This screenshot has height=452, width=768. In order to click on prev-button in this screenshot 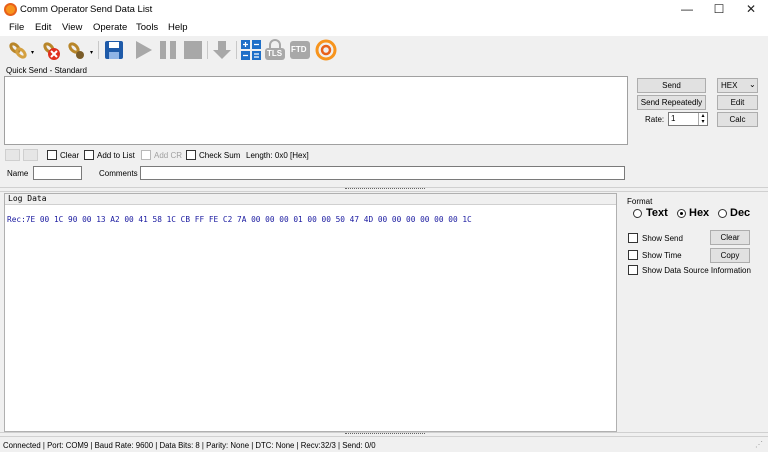, I will do `click(12, 155)`.